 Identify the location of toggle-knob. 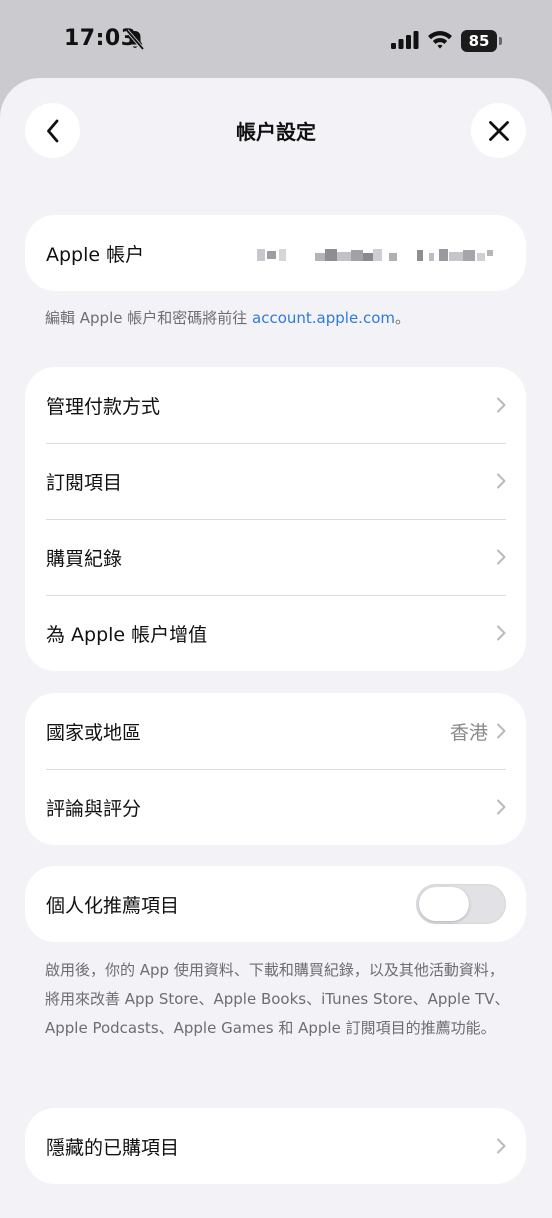
(444, 904).